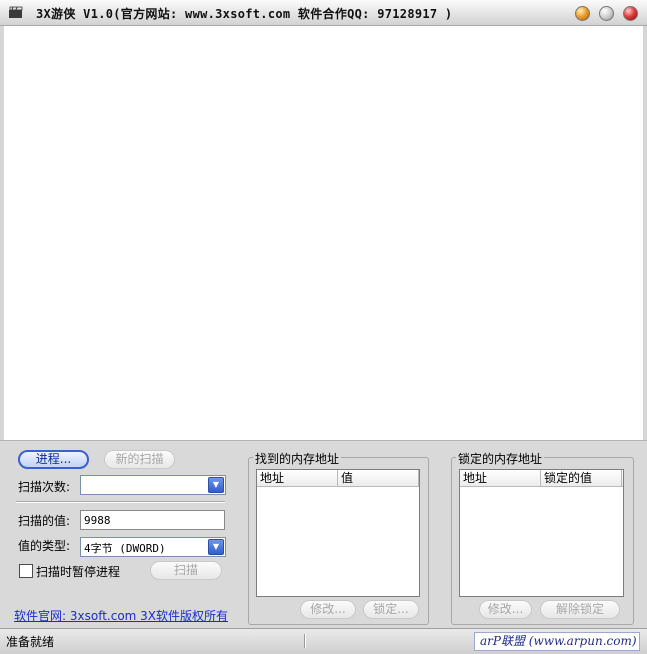 This screenshot has height=654, width=647. Describe the element at coordinates (78, 572) in the screenshot. I see `pause-process-label: 扫描时暂停进程` at that location.